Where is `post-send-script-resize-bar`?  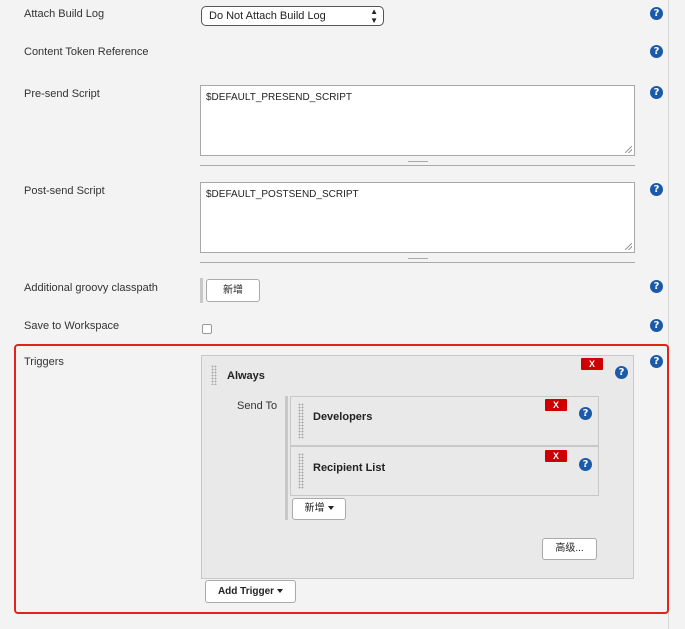
post-send-script-resize-bar is located at coordinates (417, 259).